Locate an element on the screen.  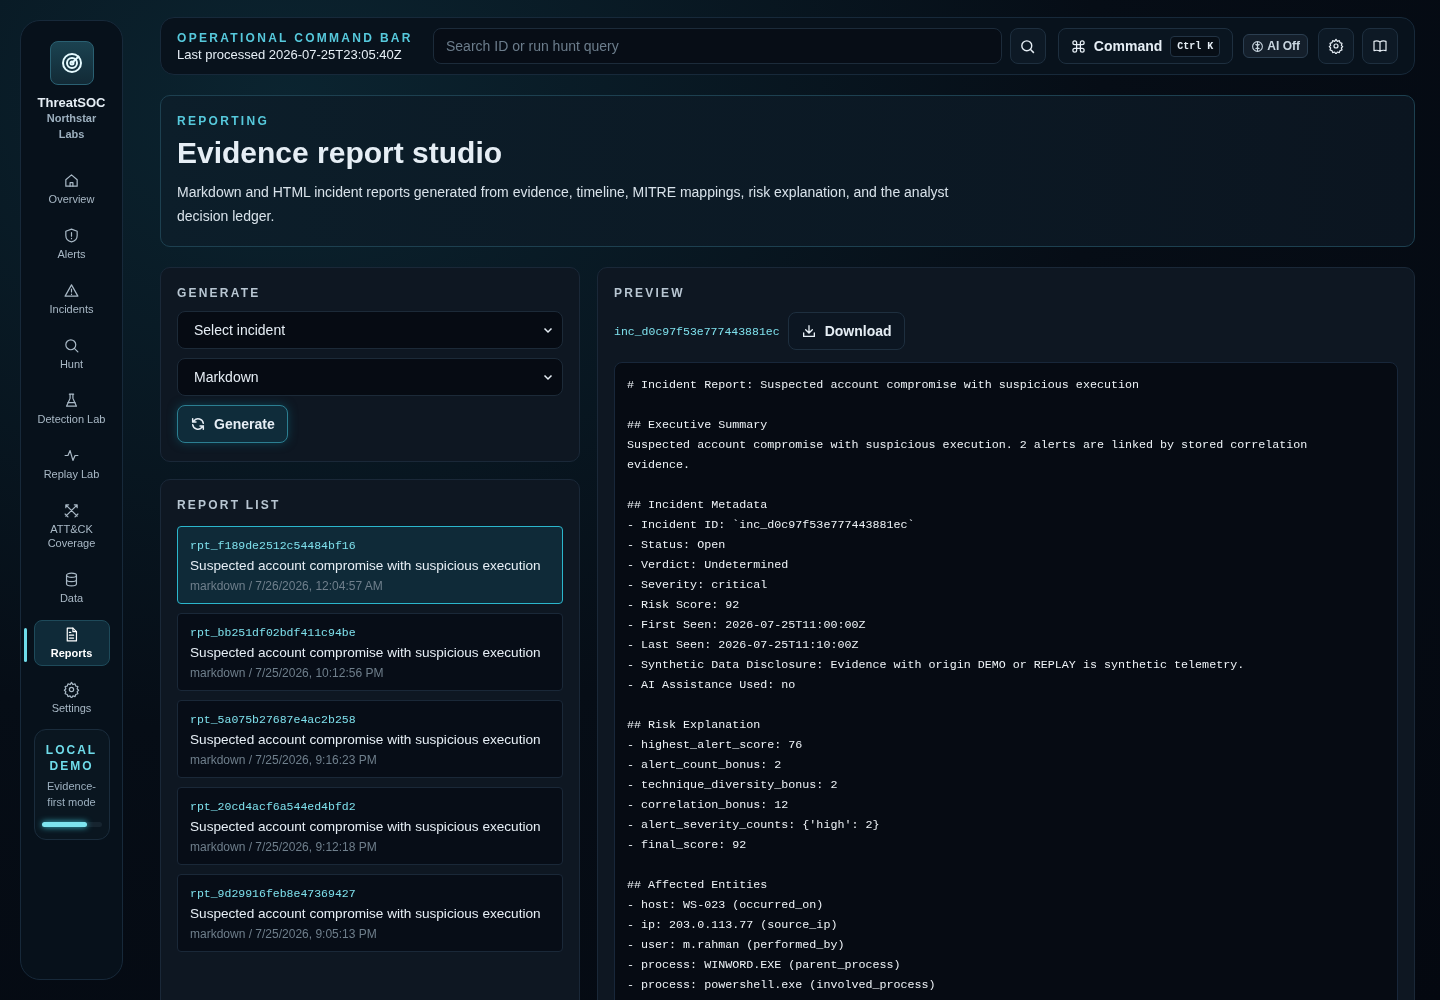
gear-icon is located at coordinates (71, 689).